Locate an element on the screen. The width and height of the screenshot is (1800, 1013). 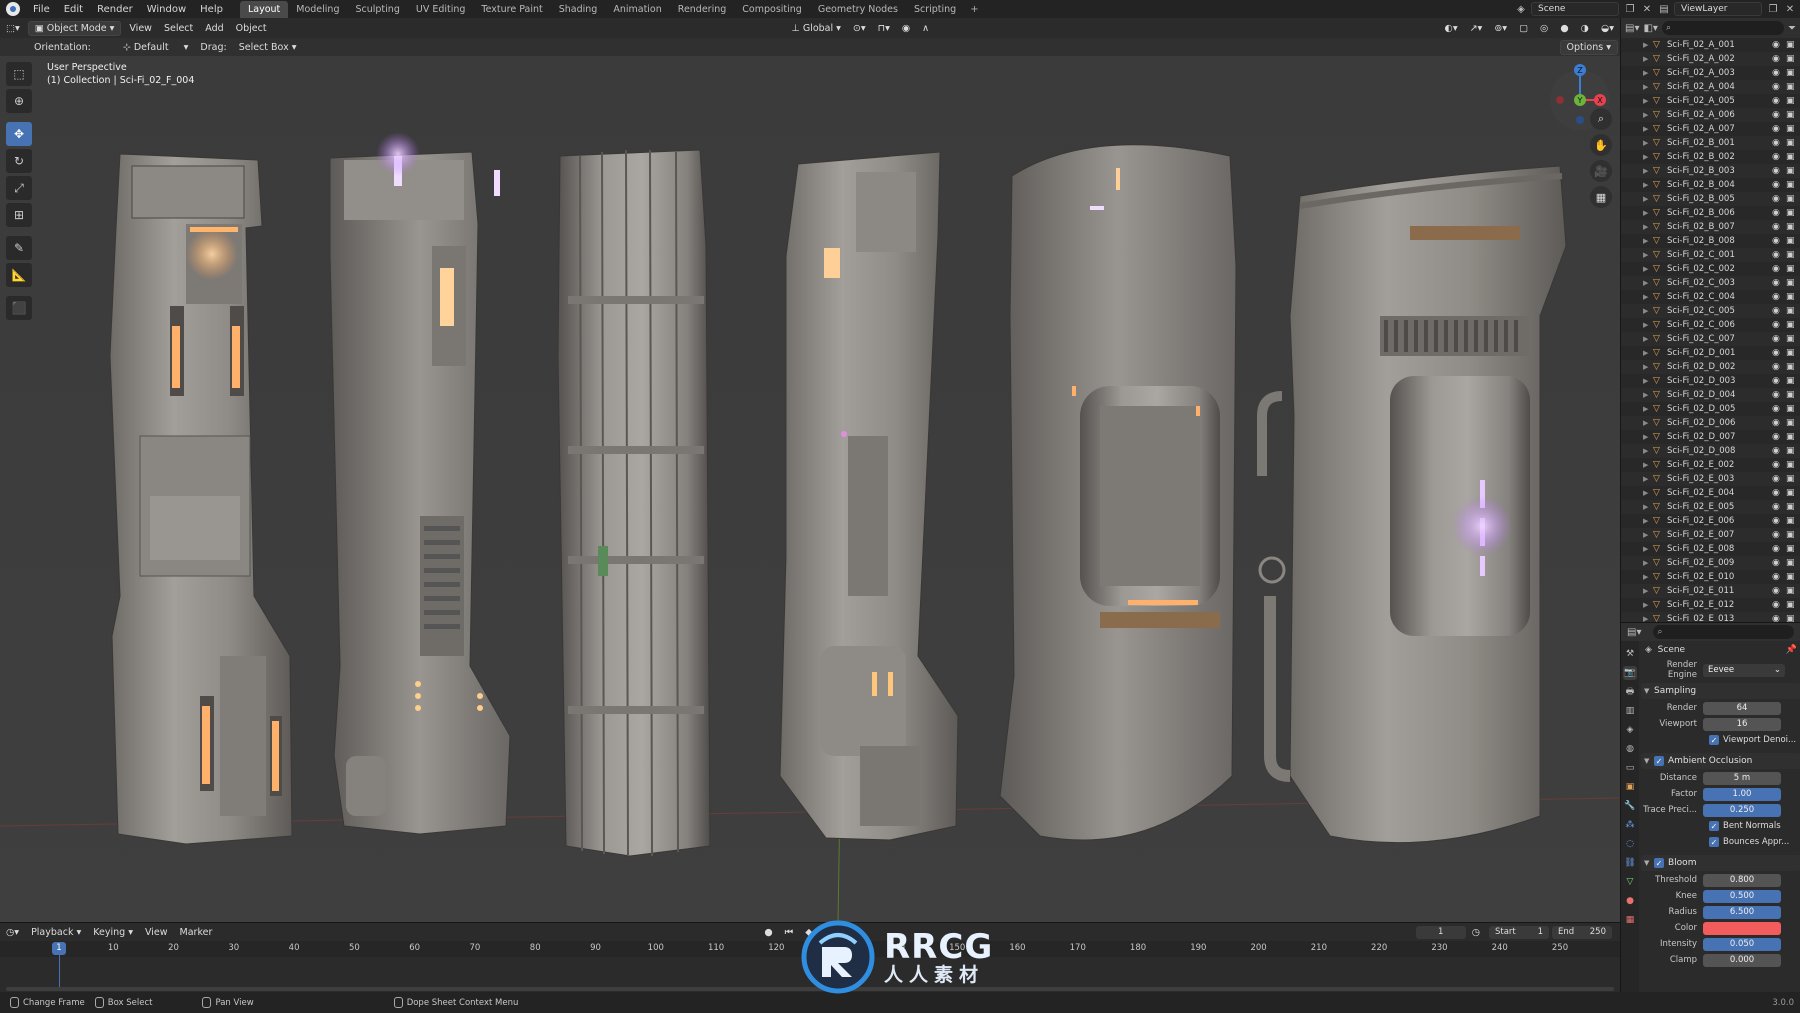
outliner-item: ▶ ▽ Sci-Fi_02_B_002 ◉ ▣ is located at coordinates (1710, 157).